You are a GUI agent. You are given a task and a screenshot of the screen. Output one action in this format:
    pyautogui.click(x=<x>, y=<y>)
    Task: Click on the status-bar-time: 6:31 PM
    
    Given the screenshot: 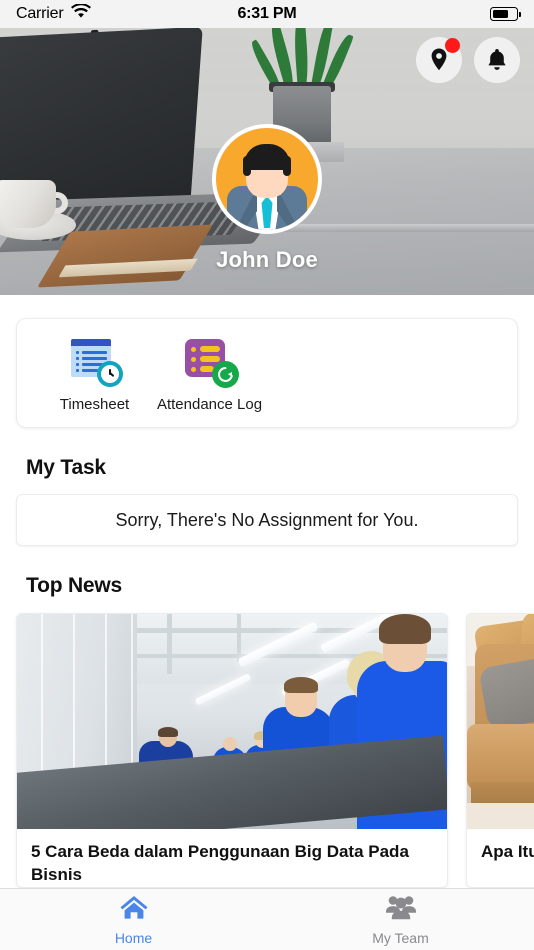 What is the action you would take?
    pyautogui.click(x=267, y=13)
    